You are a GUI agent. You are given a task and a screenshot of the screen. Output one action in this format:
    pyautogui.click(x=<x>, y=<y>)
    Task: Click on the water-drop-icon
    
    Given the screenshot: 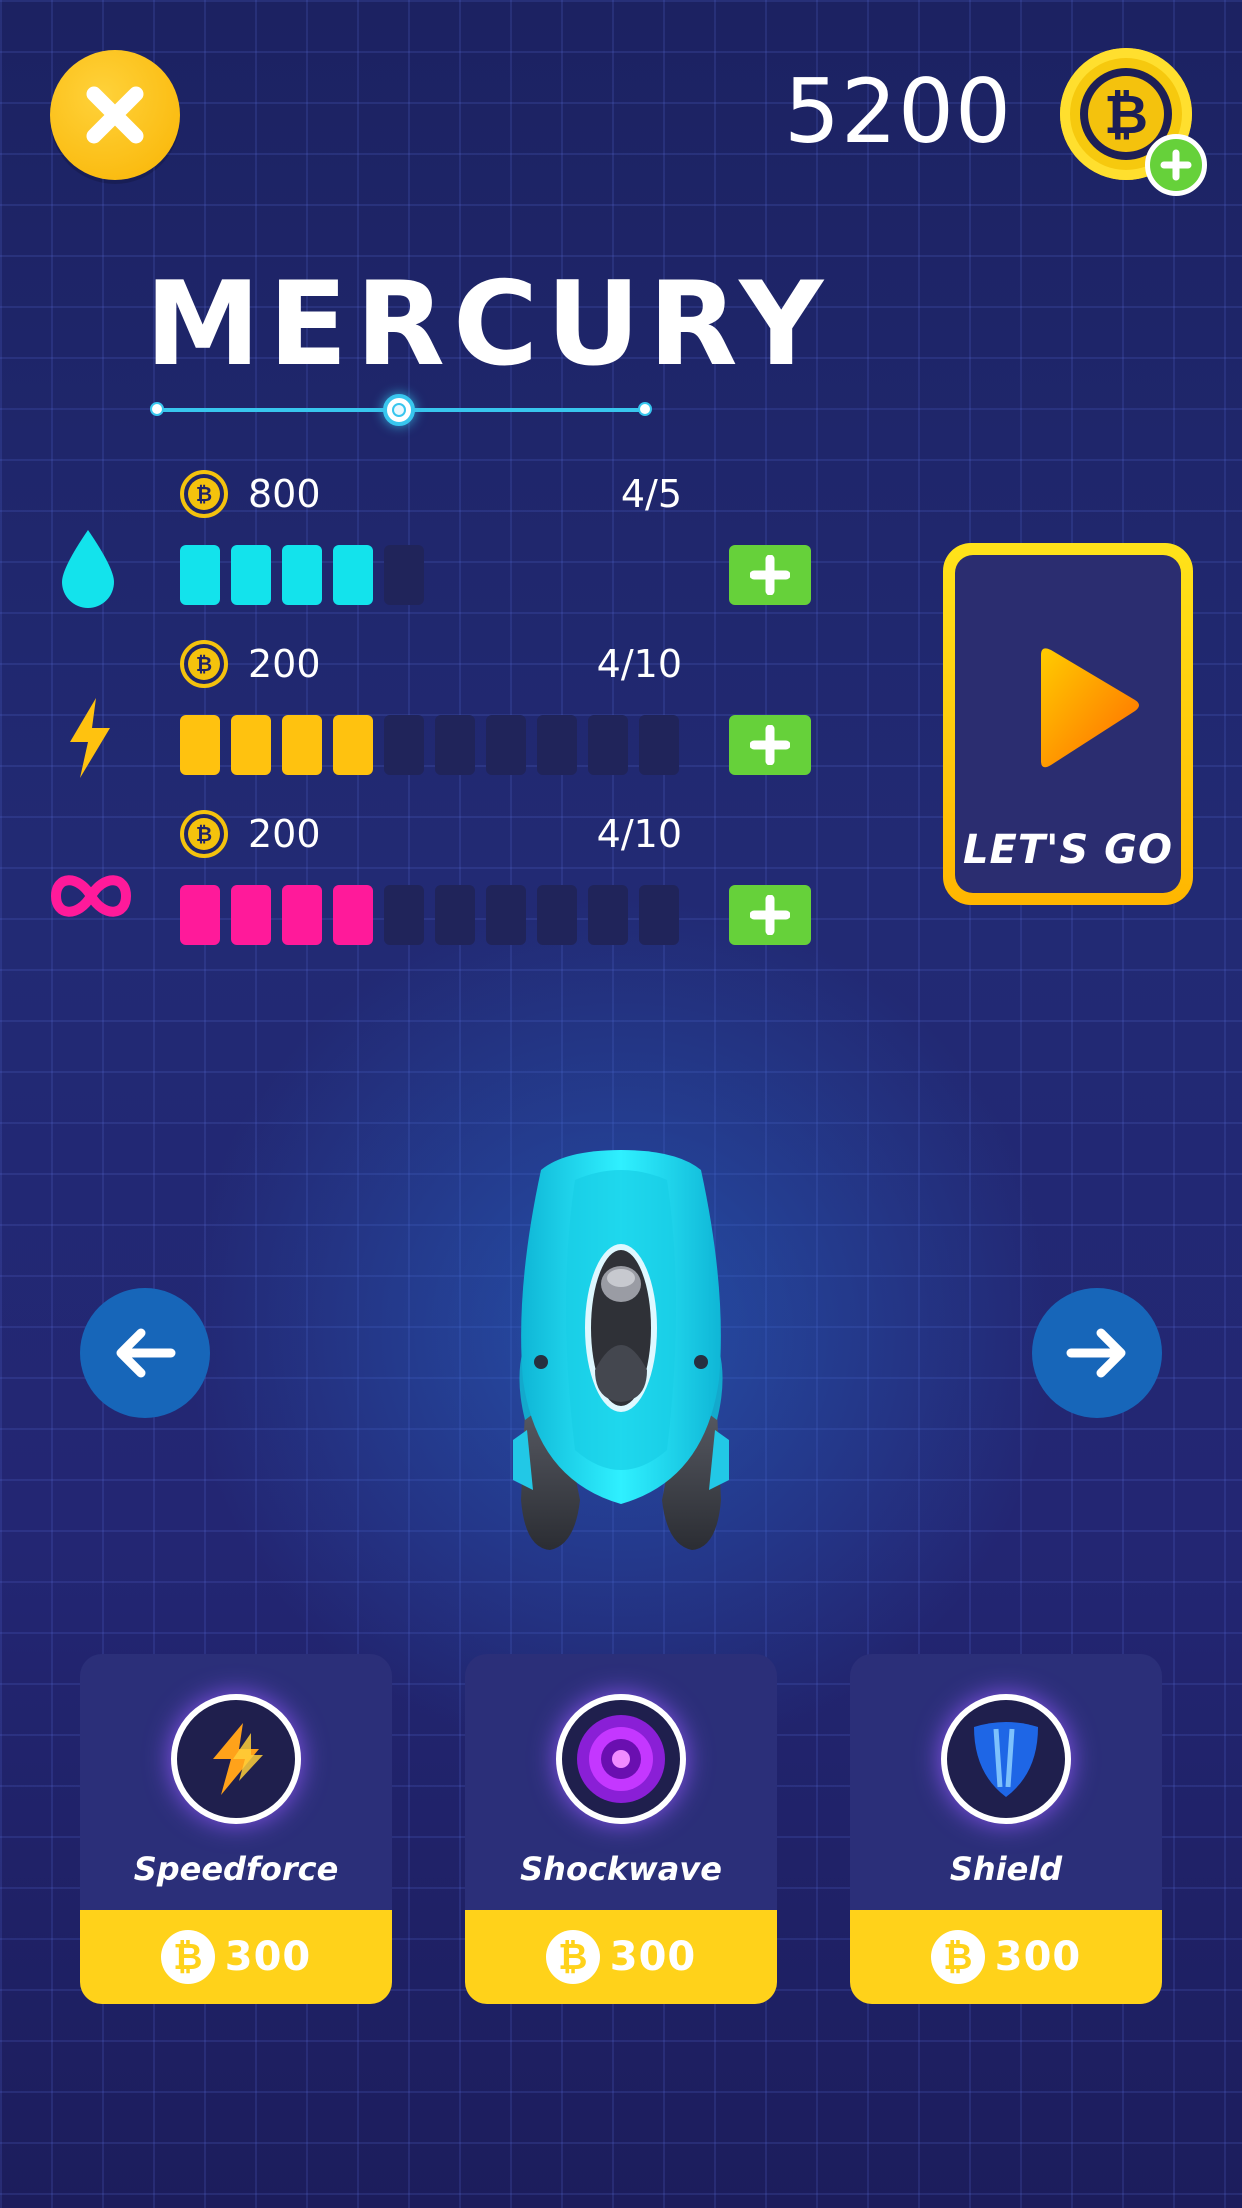 What is the action you would take?
    pyautogui.click(x=88, y=570)
    